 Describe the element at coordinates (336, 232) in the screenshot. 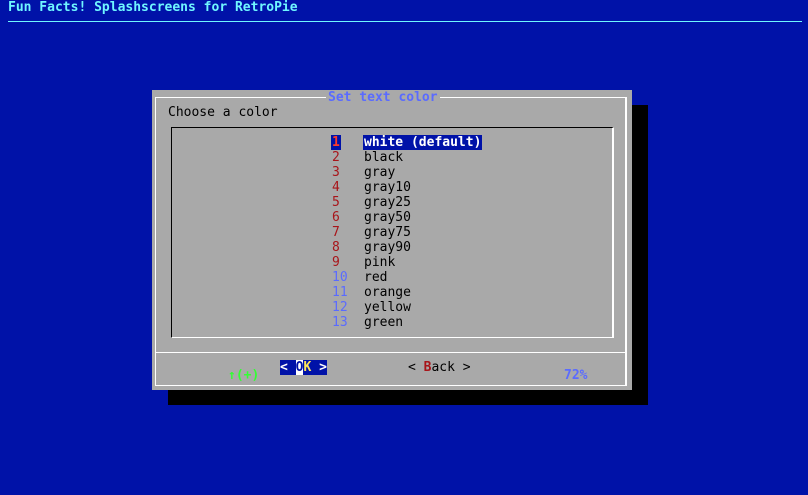

I see `menu-item-tag: 7` at that location.